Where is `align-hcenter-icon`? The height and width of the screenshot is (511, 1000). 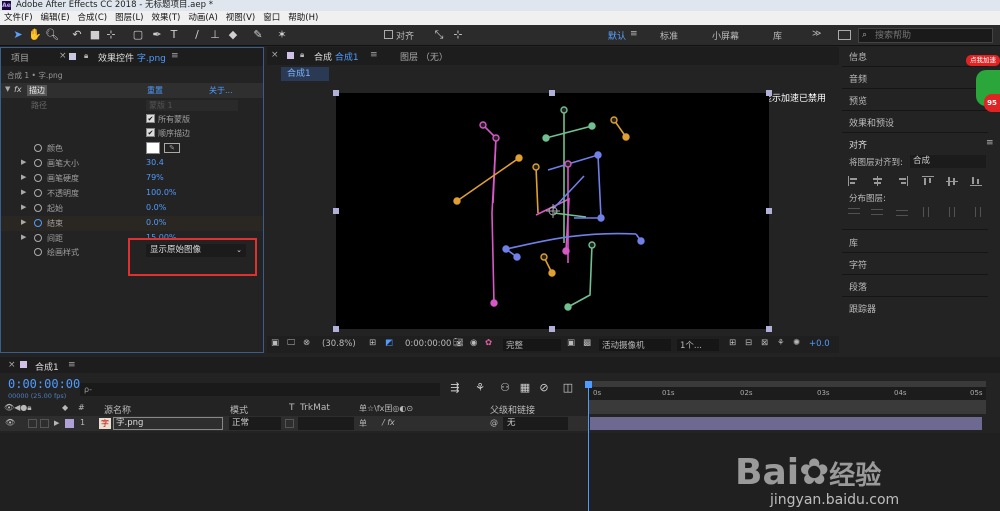
align-hcenter-icon is located at coordinates (877, 181).